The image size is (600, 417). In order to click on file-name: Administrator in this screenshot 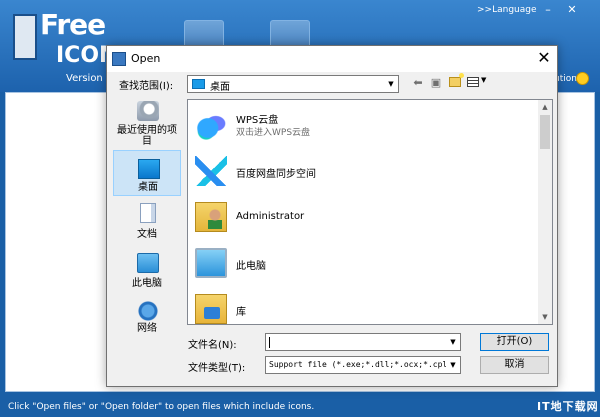, I will do `click(270, 216)`.